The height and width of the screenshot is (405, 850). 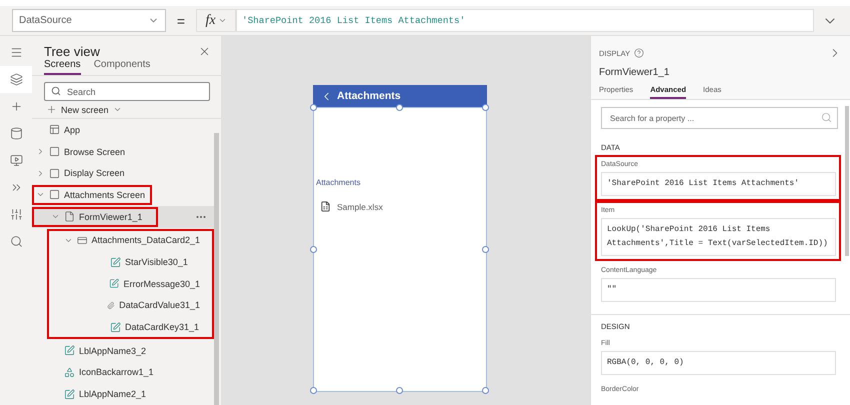 I want to click on tree-item-label: DataCardValue31_1, so click(x=159, y=305).